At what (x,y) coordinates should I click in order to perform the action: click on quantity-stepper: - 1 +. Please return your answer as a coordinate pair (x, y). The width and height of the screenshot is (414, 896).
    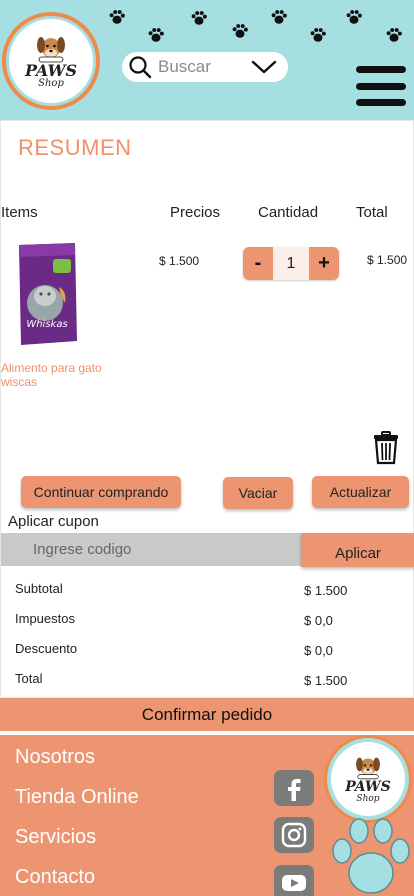
    Looking at the image, I should click on (291, 263).